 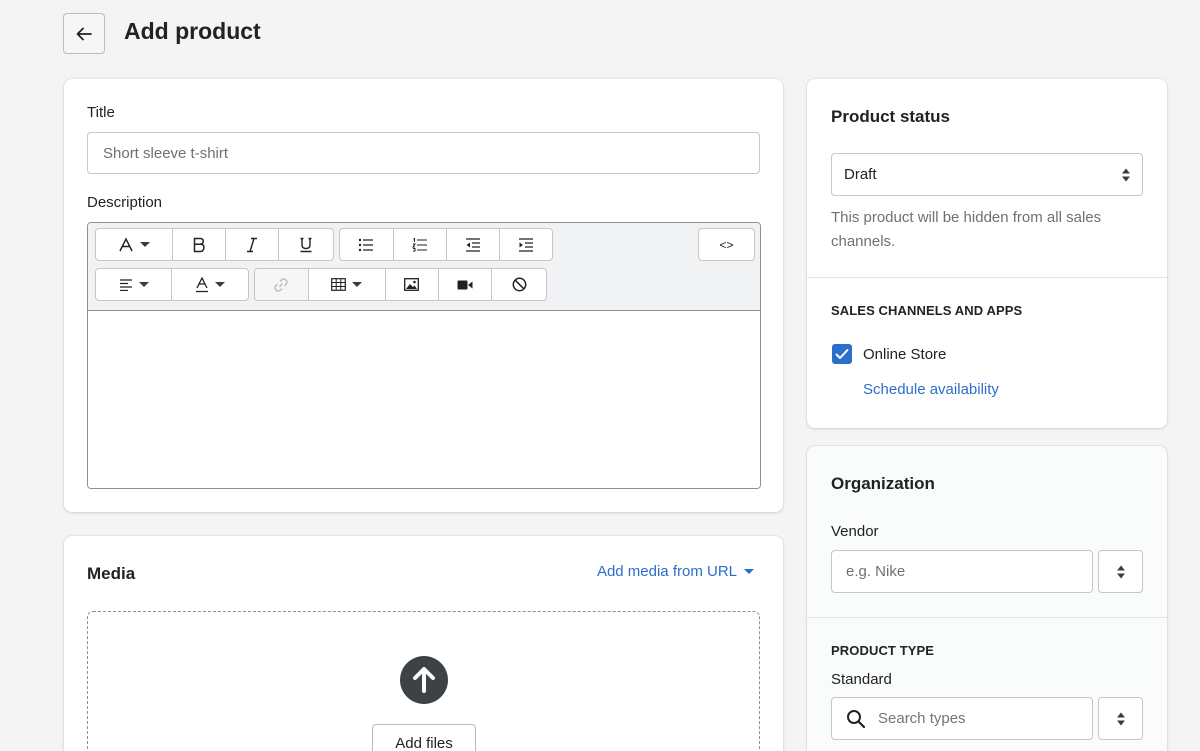 I want to click on link-icon, so click(x=281, y=284).